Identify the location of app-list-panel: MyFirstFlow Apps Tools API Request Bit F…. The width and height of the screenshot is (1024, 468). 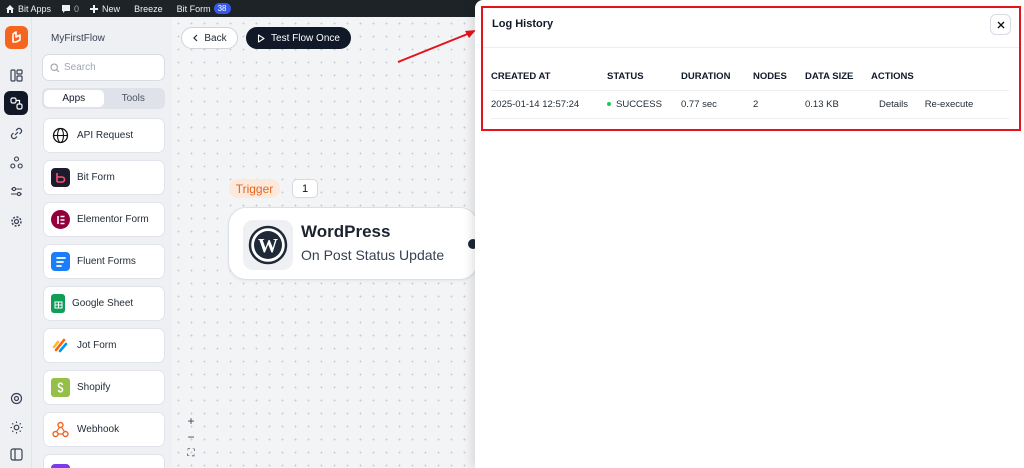
(102, 242).